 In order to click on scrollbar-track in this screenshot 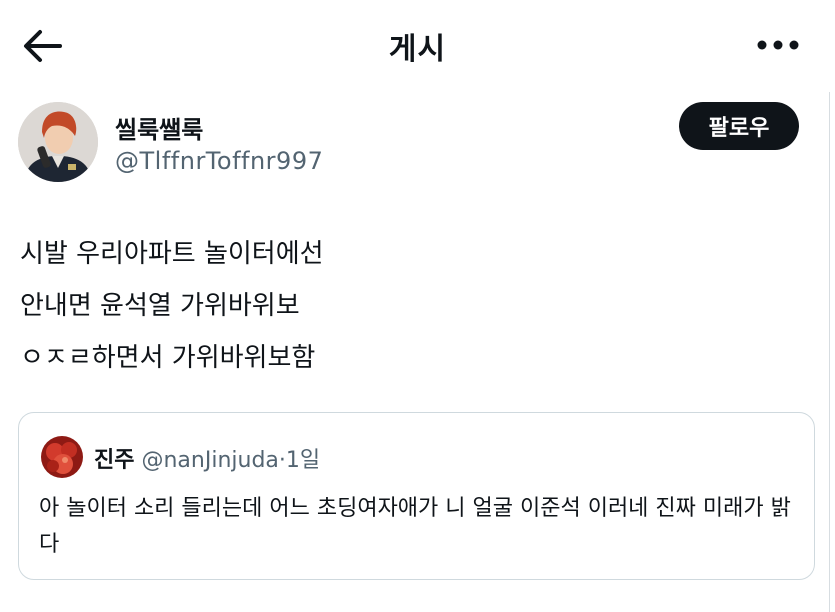, I will do `click(829, 352)`.